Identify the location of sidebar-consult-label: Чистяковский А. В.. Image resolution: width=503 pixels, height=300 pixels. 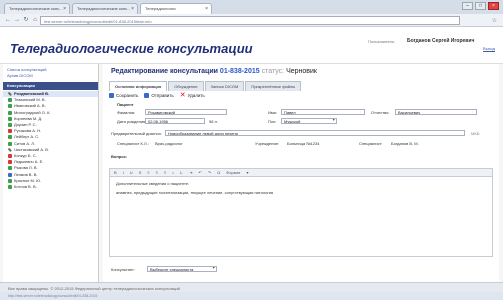
(31, 149).